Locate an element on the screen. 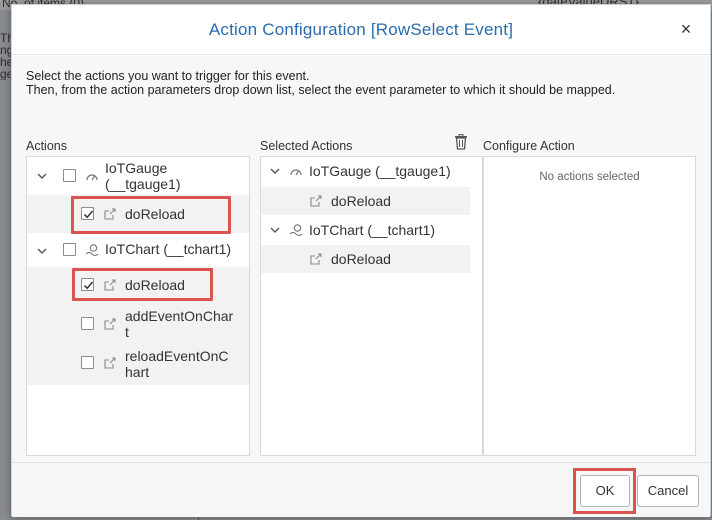 Image resolution: width=712 pixels, height=520 pixels. tree-label-iotgauge: IoTGauge (__tgauge1) is located at coordinates (143, 176).